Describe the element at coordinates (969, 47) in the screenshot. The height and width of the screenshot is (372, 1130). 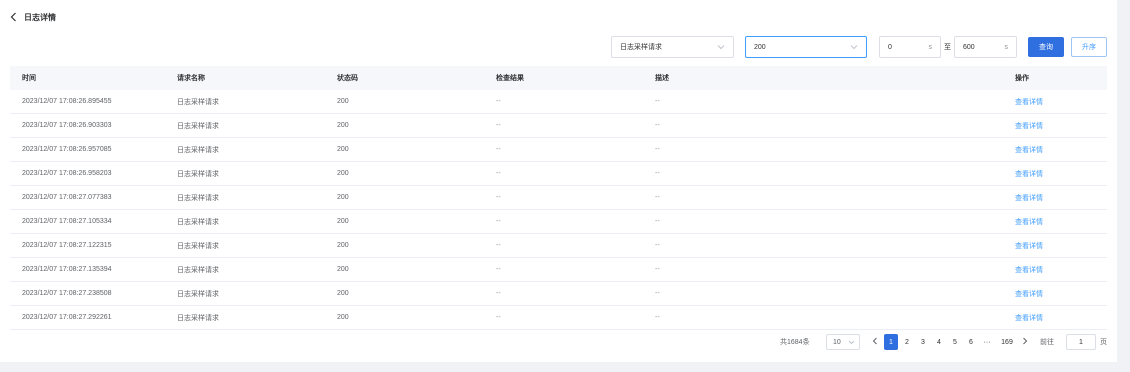
I see `max-duration-value: 600` at that location.